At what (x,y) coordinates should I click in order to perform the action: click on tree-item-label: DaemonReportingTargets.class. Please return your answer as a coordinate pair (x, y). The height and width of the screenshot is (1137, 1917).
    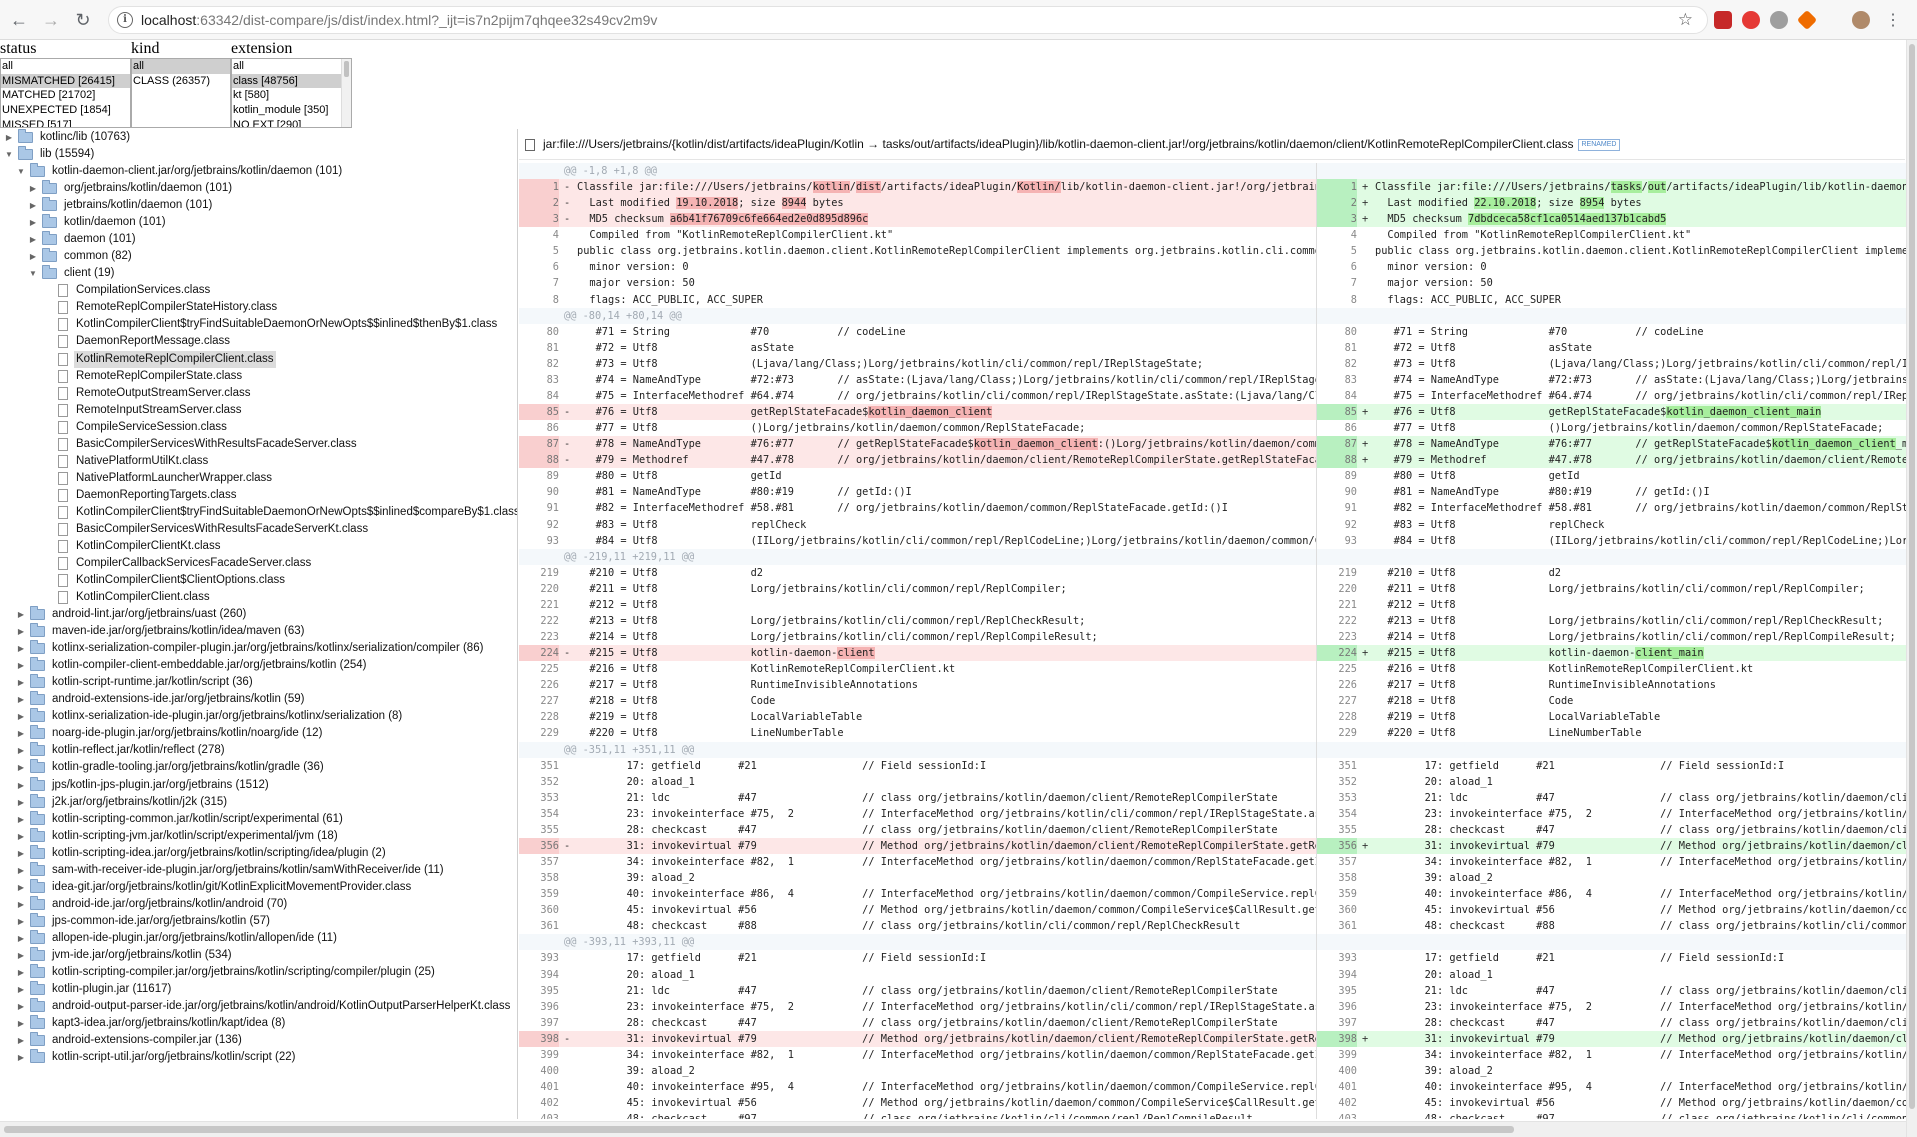
    Looking at the image, I should click on (156, 494).